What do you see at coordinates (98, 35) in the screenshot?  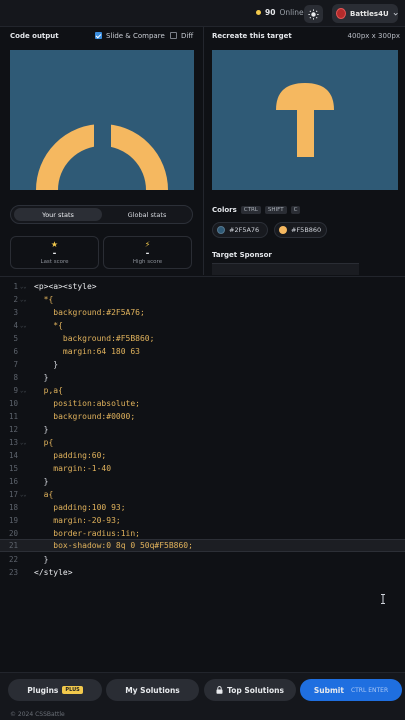 I see `checkbox-checked-icon` at bounding box center [98, 35].